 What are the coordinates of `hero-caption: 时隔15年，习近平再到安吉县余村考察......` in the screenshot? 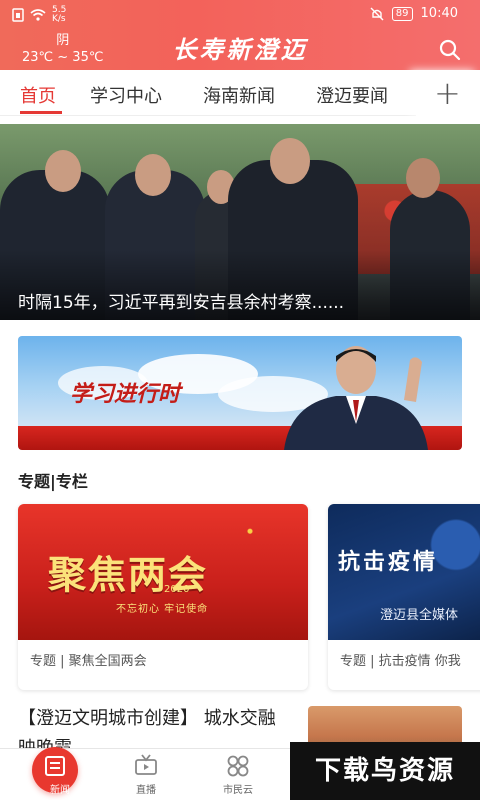 It's located at (243, 300).